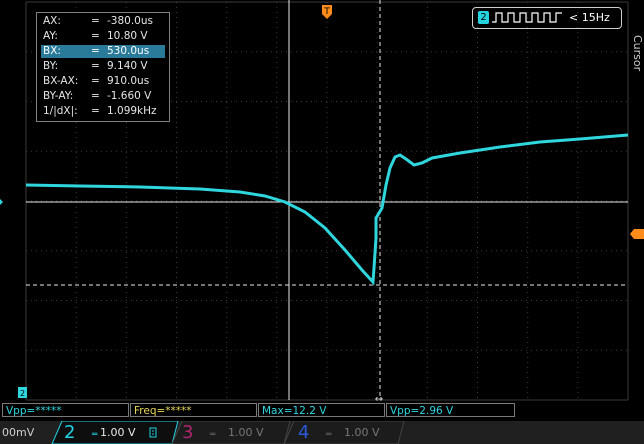 This screenshot has height=444, width=644. What do you see at coordinates (103, 111) in the screenshot?
I see `cursor-row-inv-dx: 1/|dX|: = 1.099kHz` at bounding box center [103, 111].